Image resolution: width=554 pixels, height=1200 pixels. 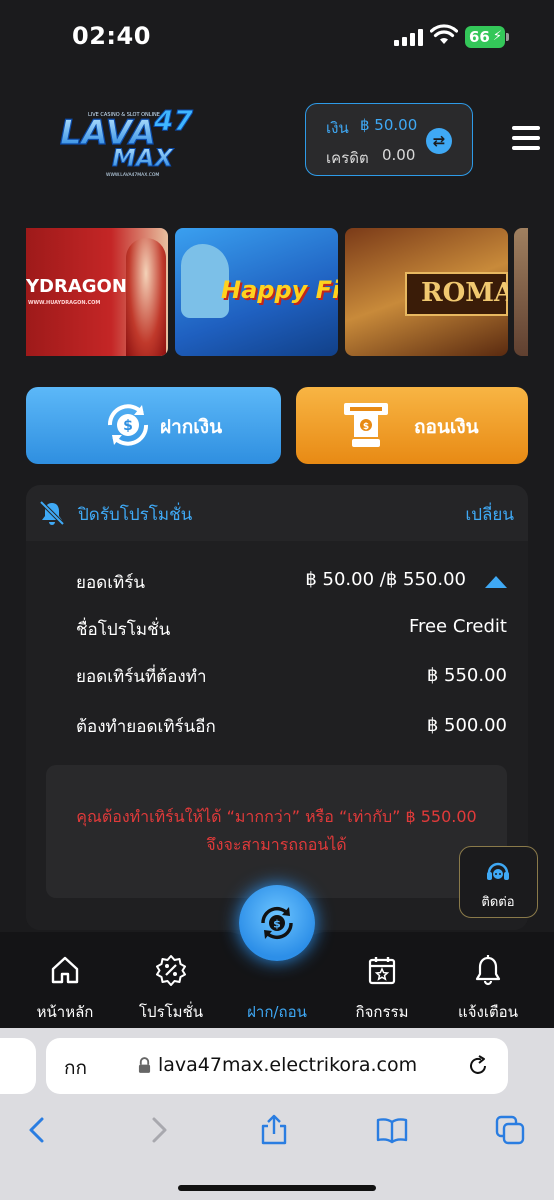 What do you see at coordinates (464, 293) in the screenshot?
I see `banner-roma-title: ROMA` at bounding box center [464, 293].